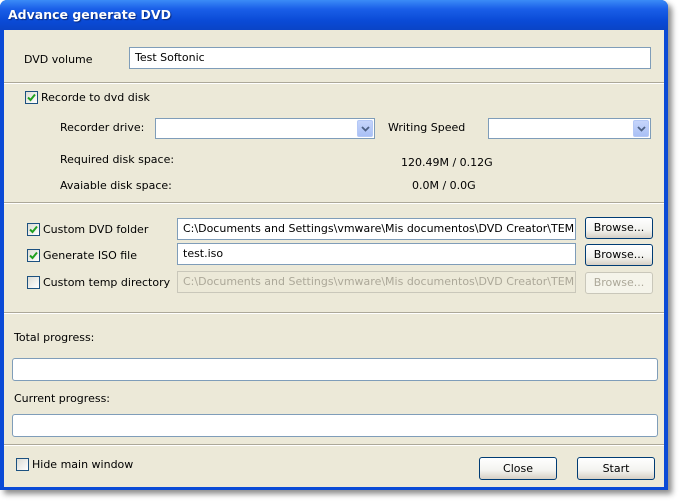  I want to click on generate-iso-label: Generate ISO file, so click(90, 255).